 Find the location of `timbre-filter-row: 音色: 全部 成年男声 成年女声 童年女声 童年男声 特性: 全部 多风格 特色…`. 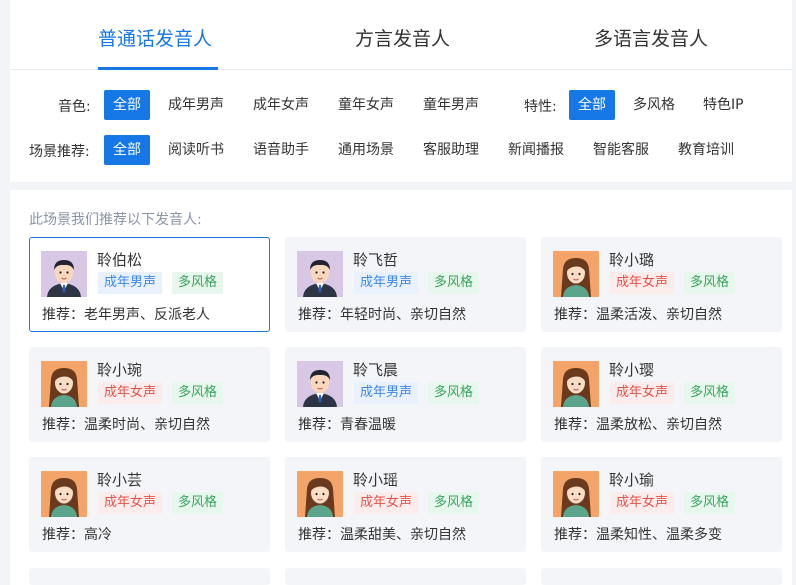

timbre-filter-row: 音色: 全部 成年男声 成年女声 童年女声 童年男声 特性: 全部 多风格 特色… is located at coordinates (401, 105).